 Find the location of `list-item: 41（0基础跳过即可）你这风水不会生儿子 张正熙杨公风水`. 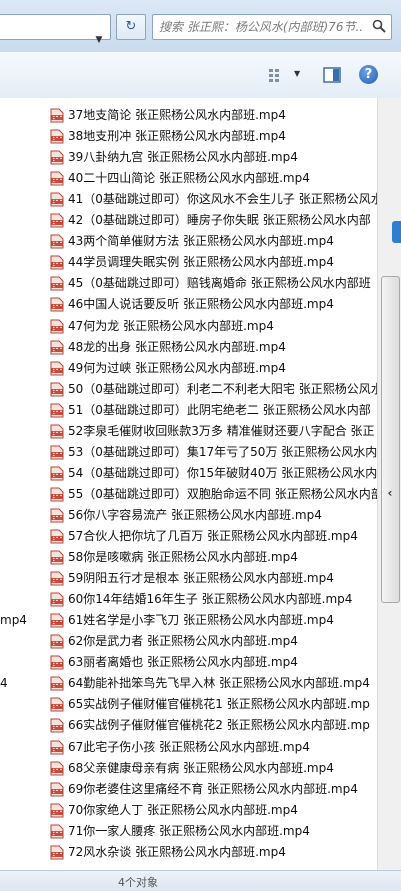

list-item: 41（0基础跳过即可）你这风水不会生儿子 张正熙杨公风水 is located at coordinates (213, 199).